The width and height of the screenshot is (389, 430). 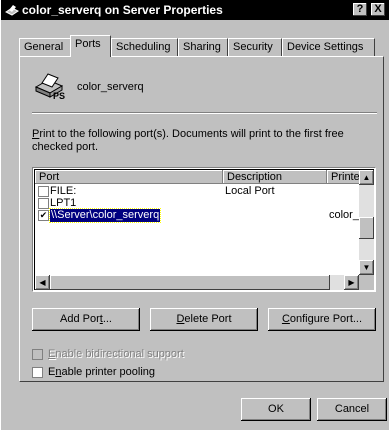 What do you see at coordinates (37, 354) in the screenshot?
I see `bidirectional-checkbox` at bounding box center [37, 354].